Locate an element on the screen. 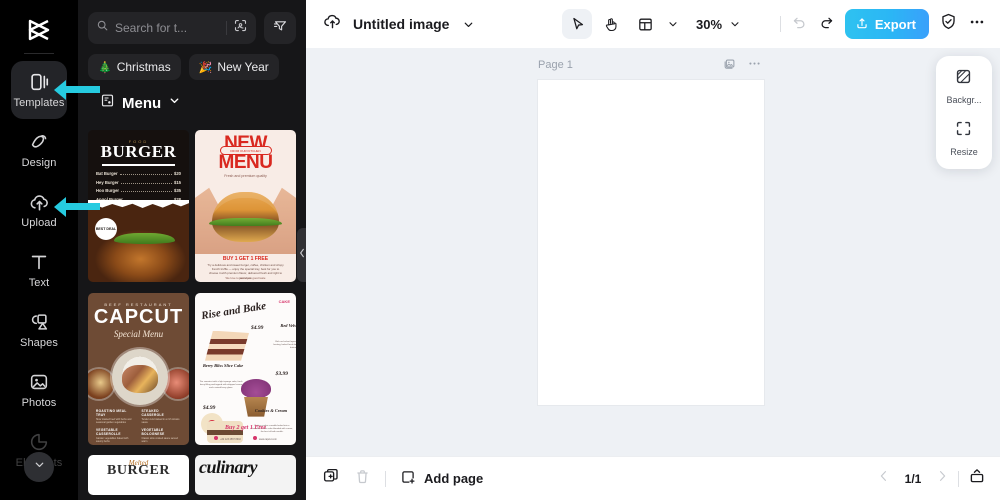 The image size is (1000, 500). sidebar-item-label: Photos is located at coordinates (39, 403).